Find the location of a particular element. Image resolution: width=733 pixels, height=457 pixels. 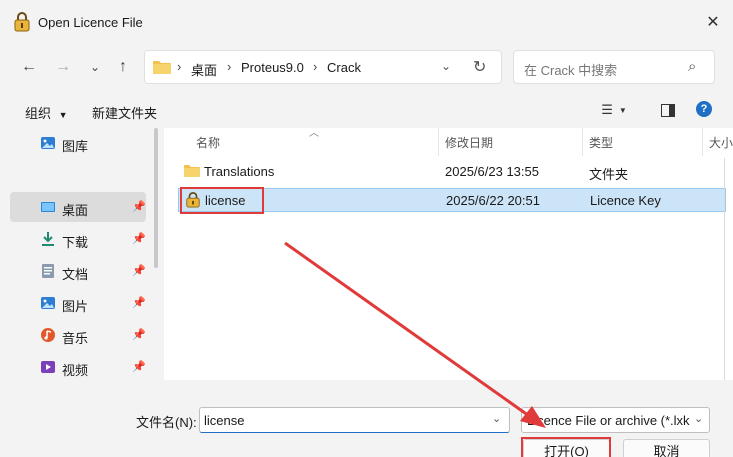

new-folder-button: 新建文件夹 is located at coordinates (124, 112).